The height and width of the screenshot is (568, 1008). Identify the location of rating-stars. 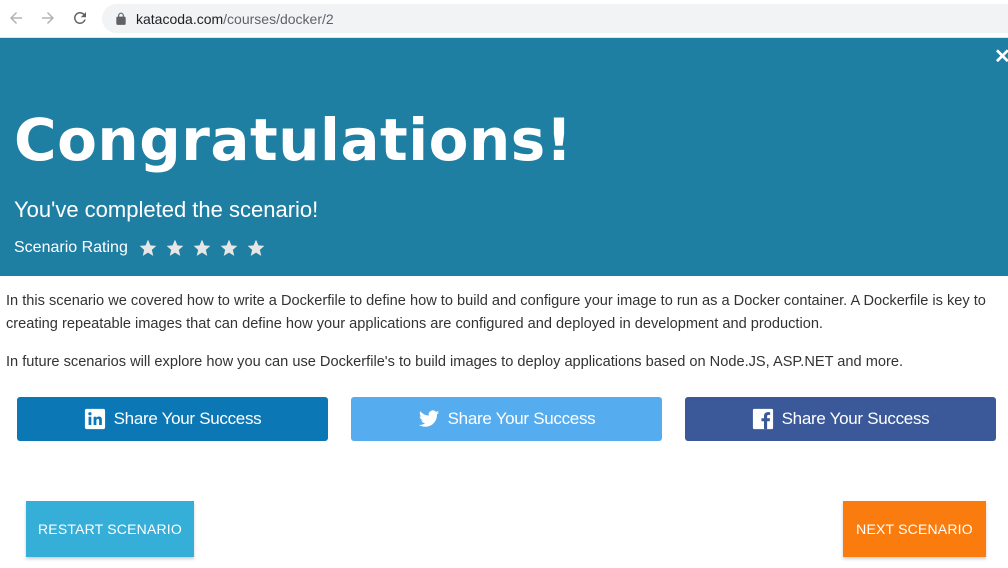
(202, 248).